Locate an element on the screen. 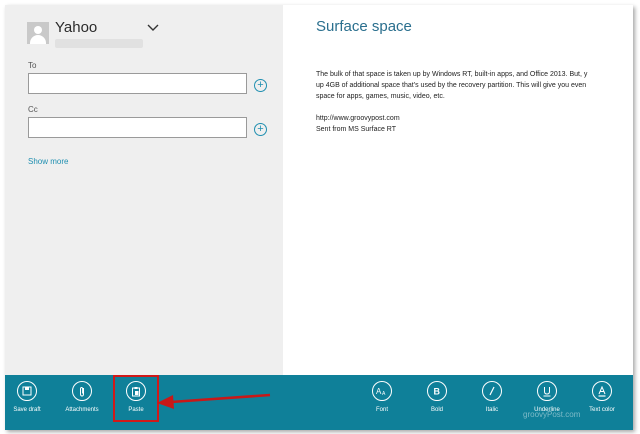  watermark: groovyPost.com is located at coordinates (552, 414).